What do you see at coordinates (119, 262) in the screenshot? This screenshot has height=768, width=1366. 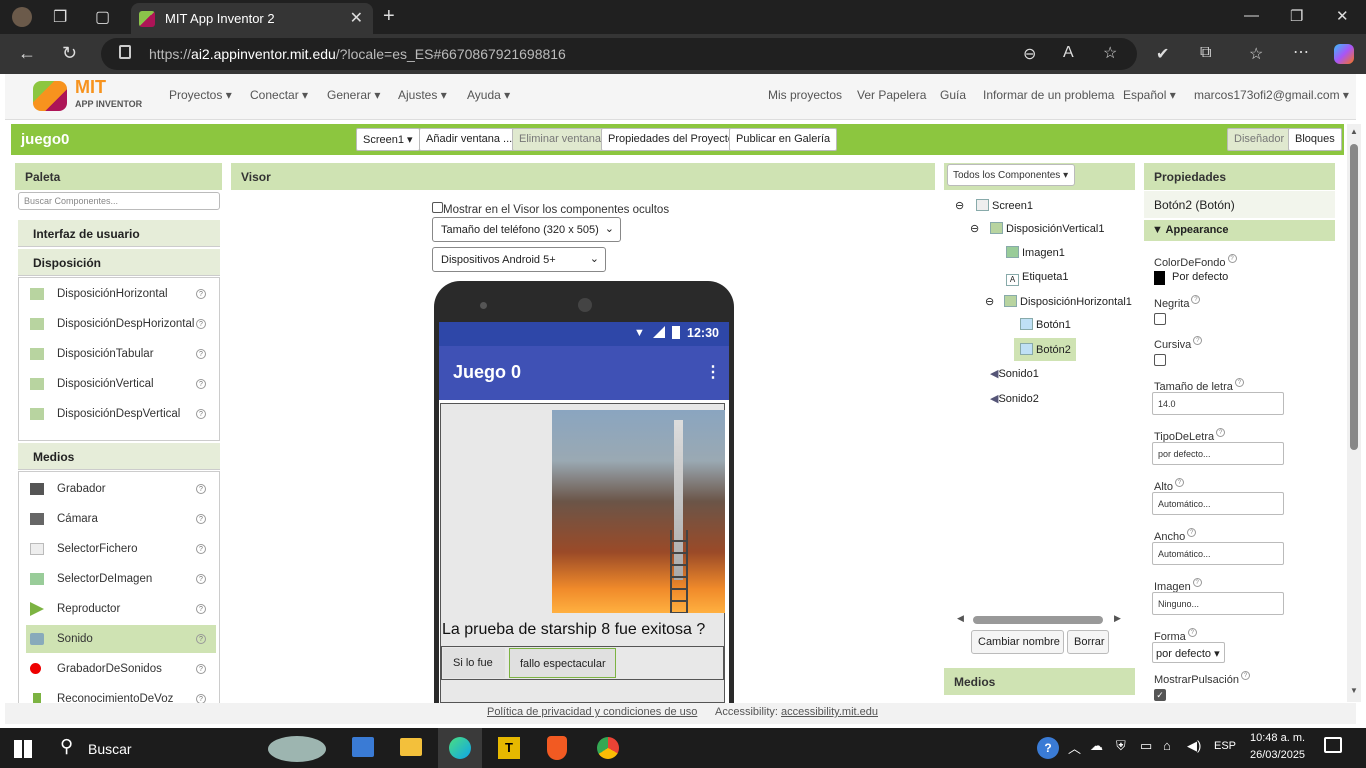 I see `palette-section-disposicion: Disposición` at bounding box center [119, 262].